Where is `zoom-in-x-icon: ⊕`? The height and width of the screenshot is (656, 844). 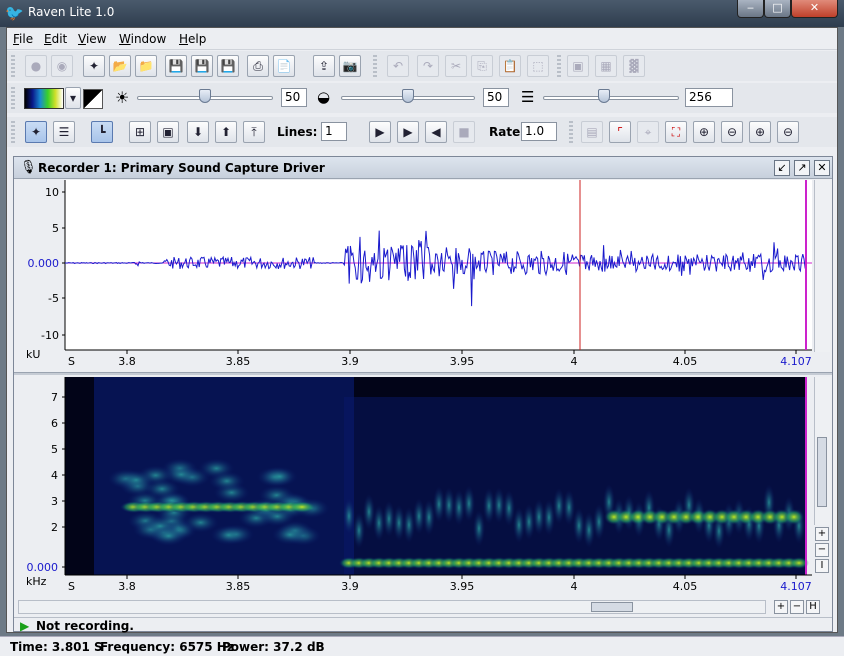
zoom-in-x-icon: ⊕ is located at coordinates (704, 132).